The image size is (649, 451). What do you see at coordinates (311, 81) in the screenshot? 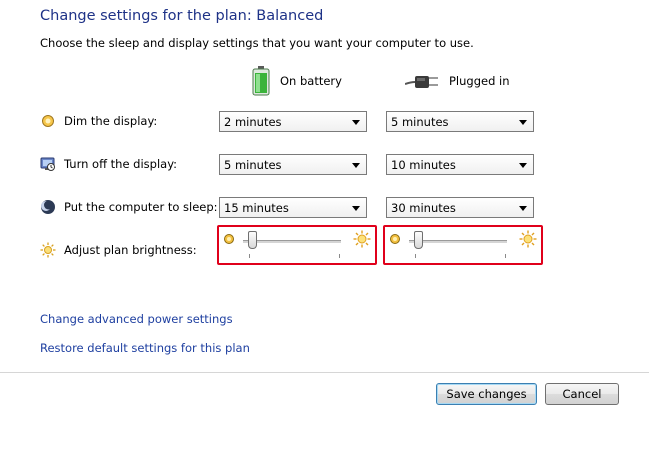
I see `battery-column-label: On battery` at bounding box center [311, 81].